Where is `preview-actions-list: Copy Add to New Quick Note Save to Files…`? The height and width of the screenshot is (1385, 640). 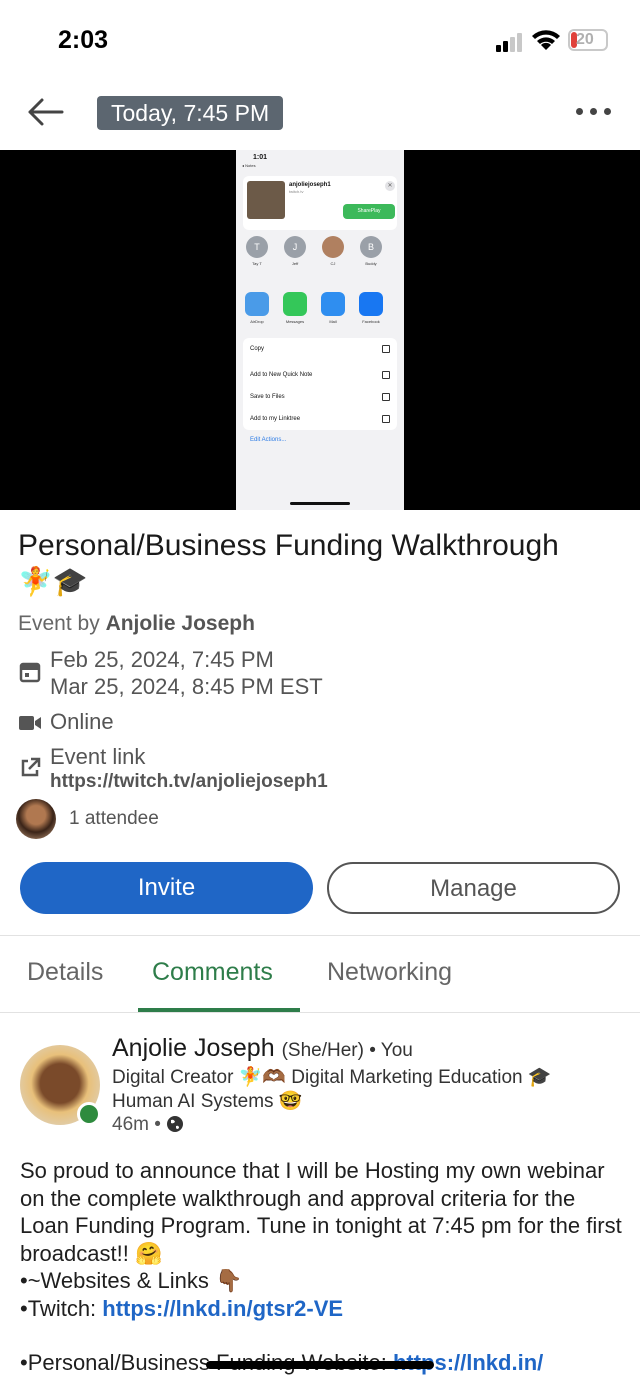
preview-actions-list: Copy Add to New Quick Note Save to Files… is located at coordinates (320, 384).